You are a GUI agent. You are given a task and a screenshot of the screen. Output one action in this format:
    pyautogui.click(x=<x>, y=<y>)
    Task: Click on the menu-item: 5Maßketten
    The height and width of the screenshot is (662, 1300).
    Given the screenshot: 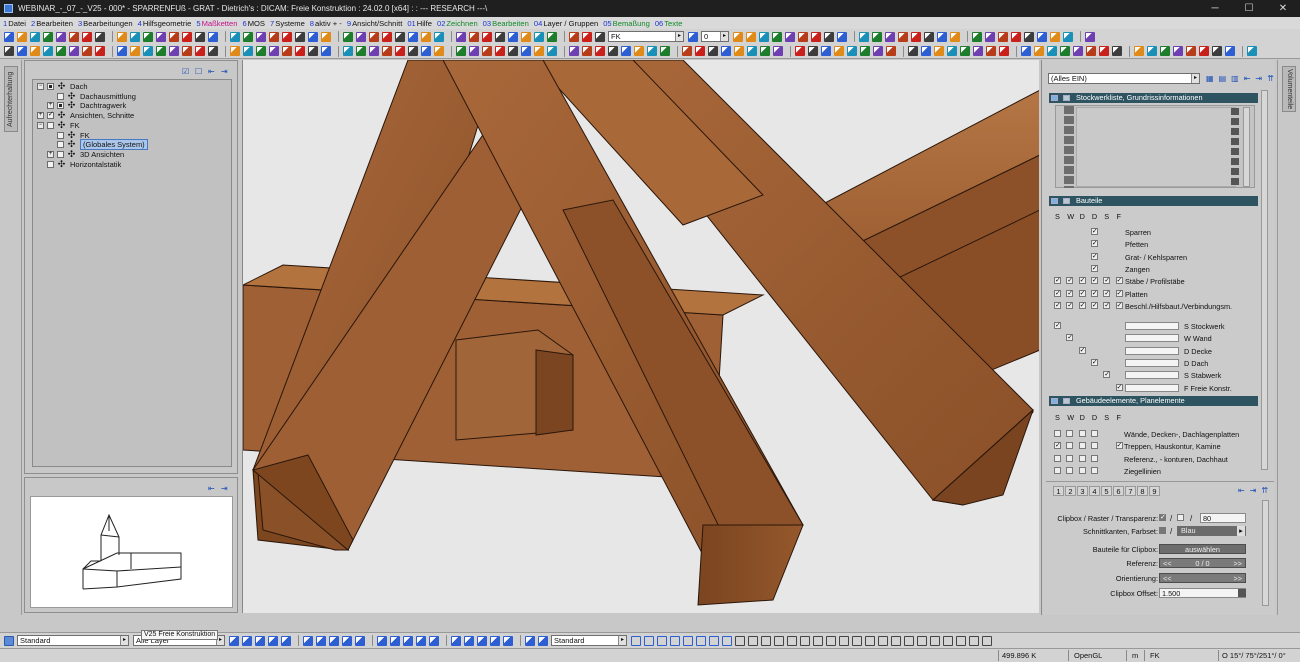 What is the action you would take?
    pyautogui.click(x=216, y=23)
    